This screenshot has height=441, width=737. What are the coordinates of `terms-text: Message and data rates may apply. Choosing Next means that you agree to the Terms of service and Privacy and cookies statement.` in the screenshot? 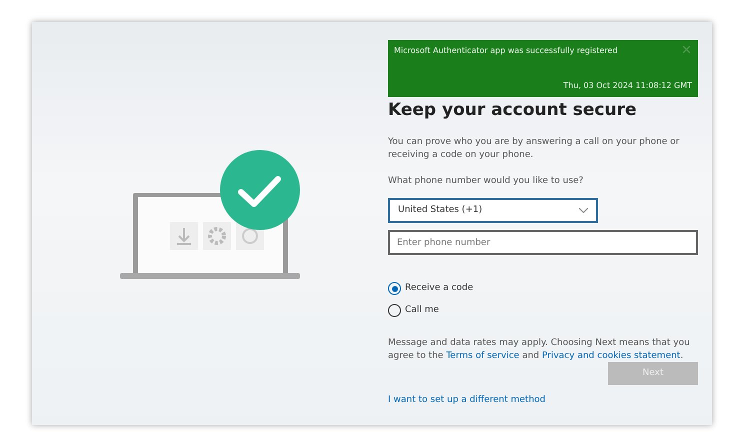 It's located at (539, 349).